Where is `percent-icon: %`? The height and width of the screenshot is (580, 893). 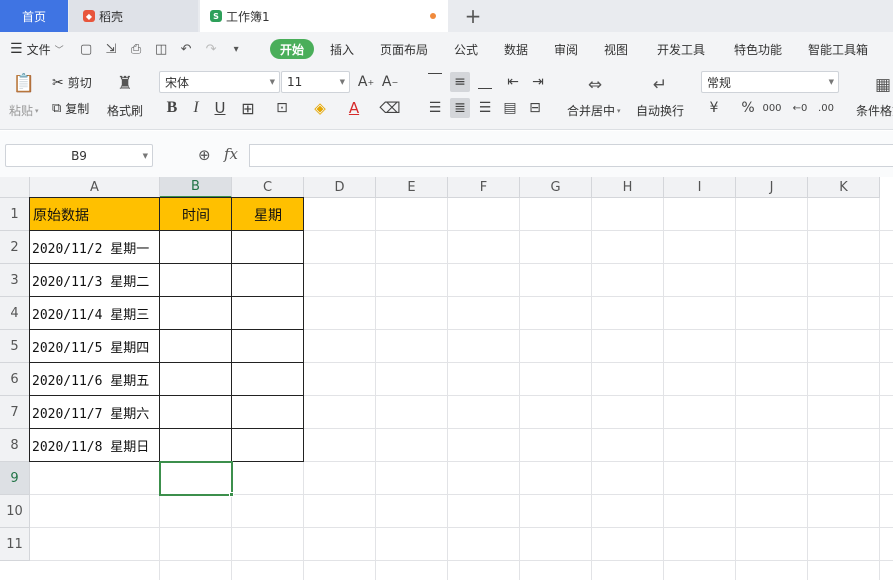 percent-icon: % is located at coordinates (748, 108).